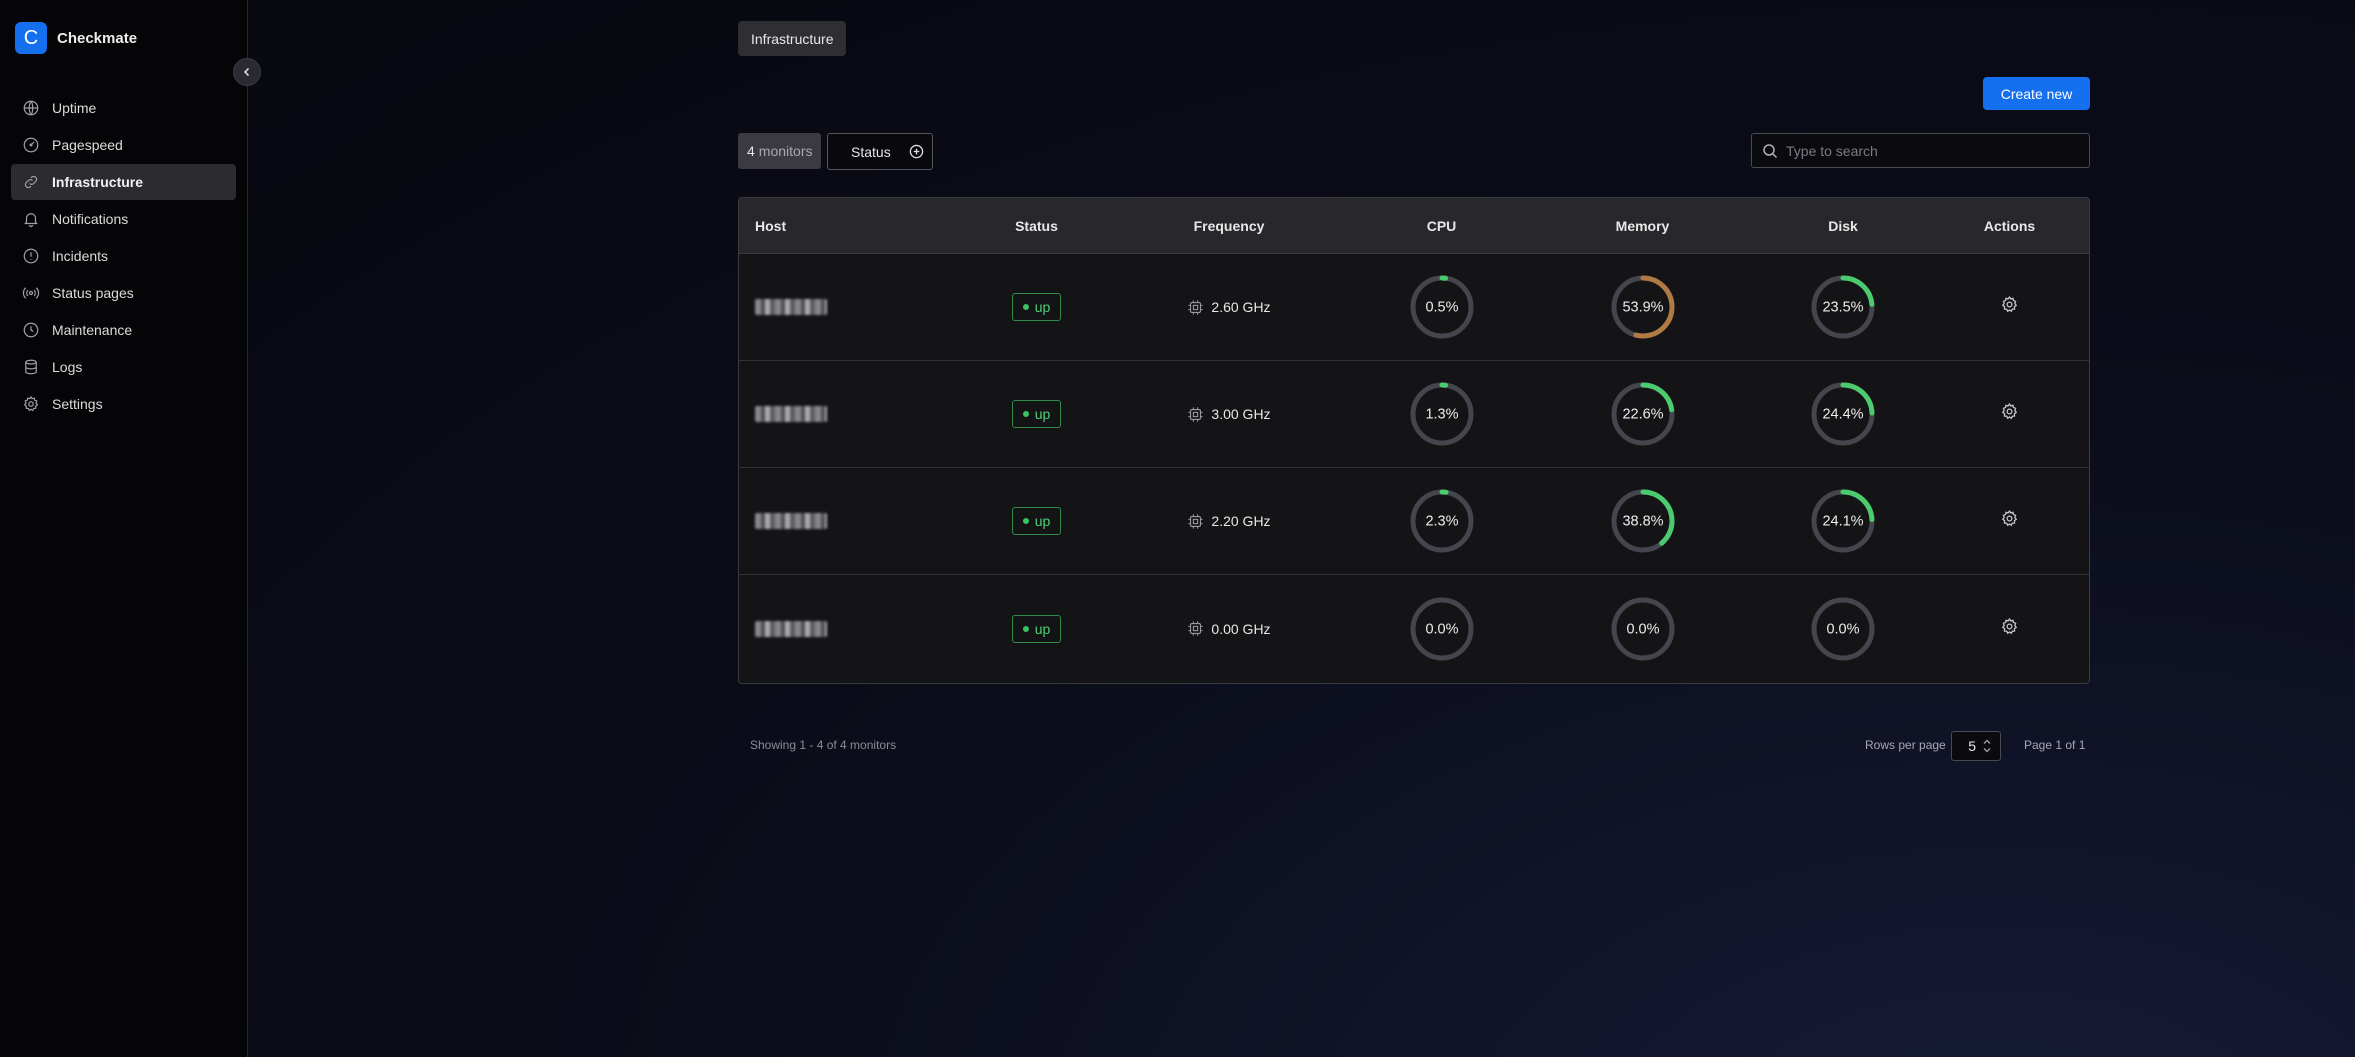 The width and height of the screenshot is (2355, 1057). Describe the element at coordinates (1976, 746) in the screenshot. I see `rows-per-page-select: 5` at that location.